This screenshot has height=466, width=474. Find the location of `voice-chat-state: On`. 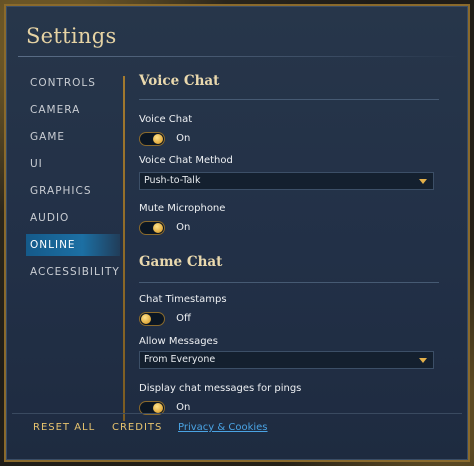

voice-chat-state: On is located at coordinates (183, 138).